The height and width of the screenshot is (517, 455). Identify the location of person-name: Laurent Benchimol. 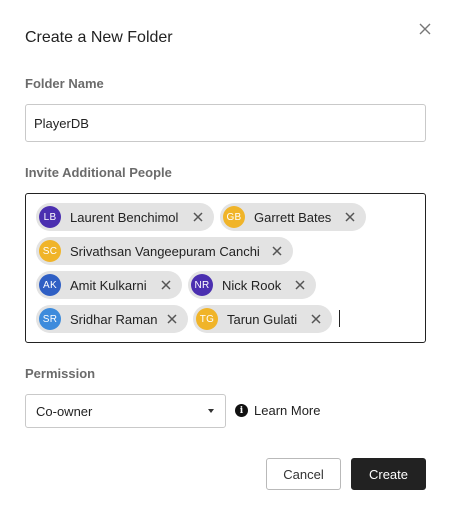
(124, 217).